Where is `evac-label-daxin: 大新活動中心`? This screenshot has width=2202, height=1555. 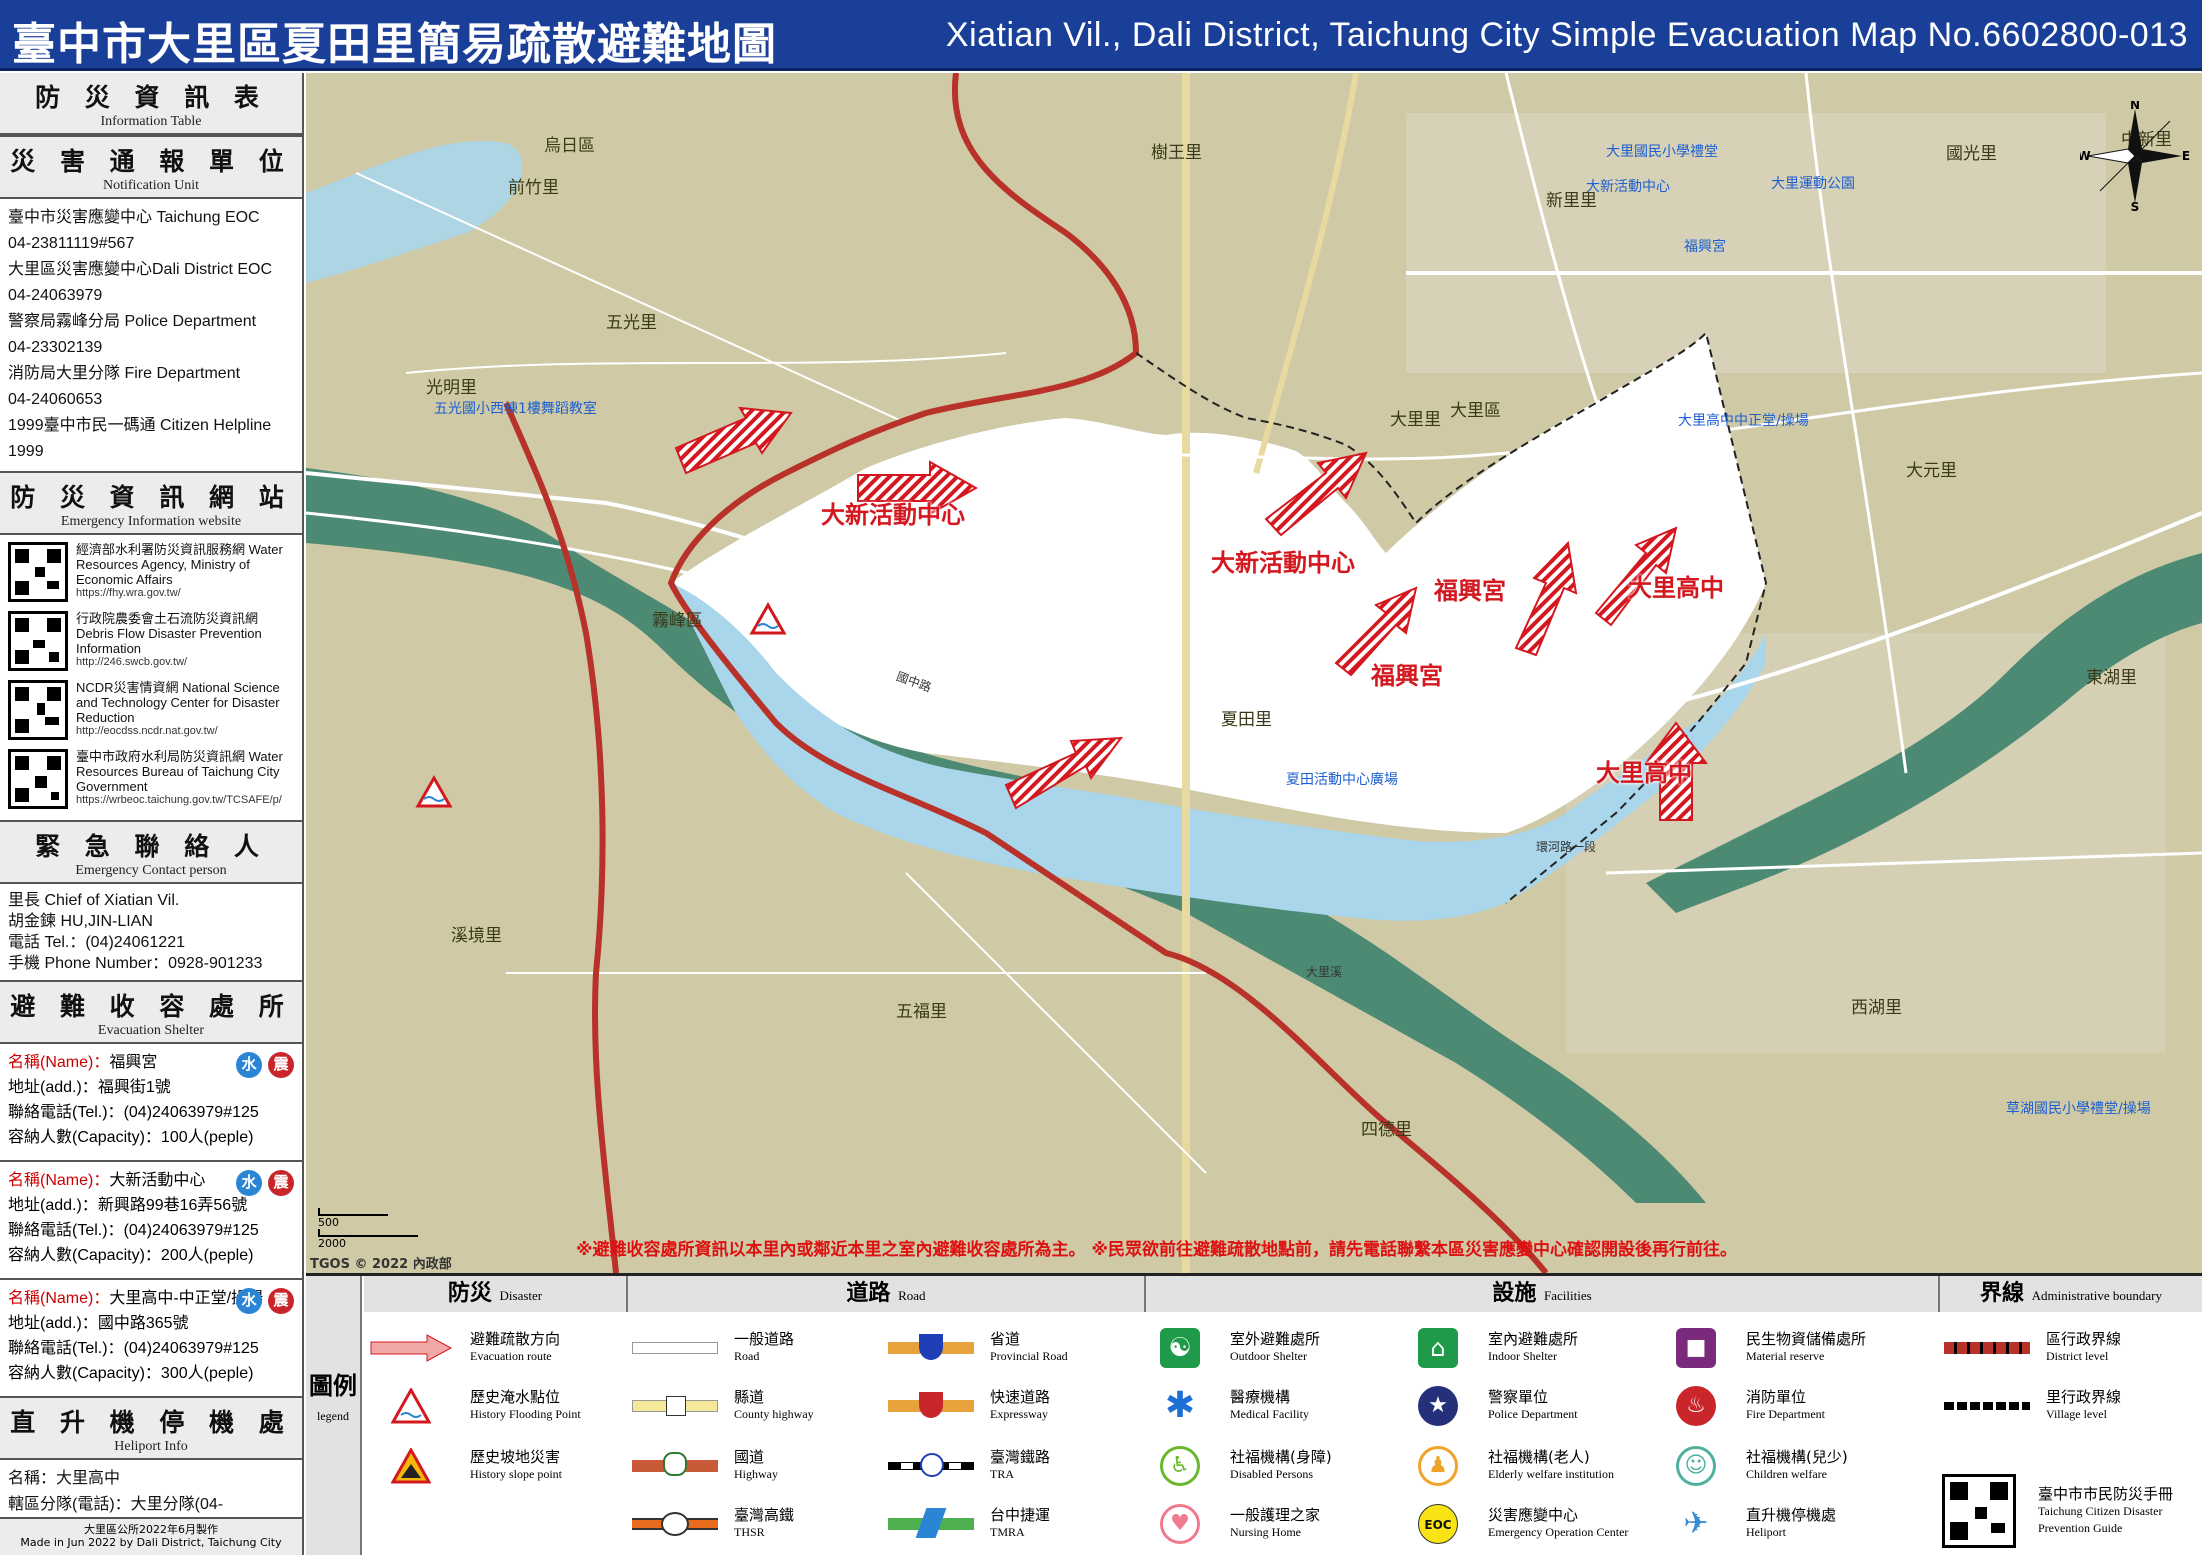 evac-label-daxin: 大新活動中心 is located at coordinates (1283, 563).